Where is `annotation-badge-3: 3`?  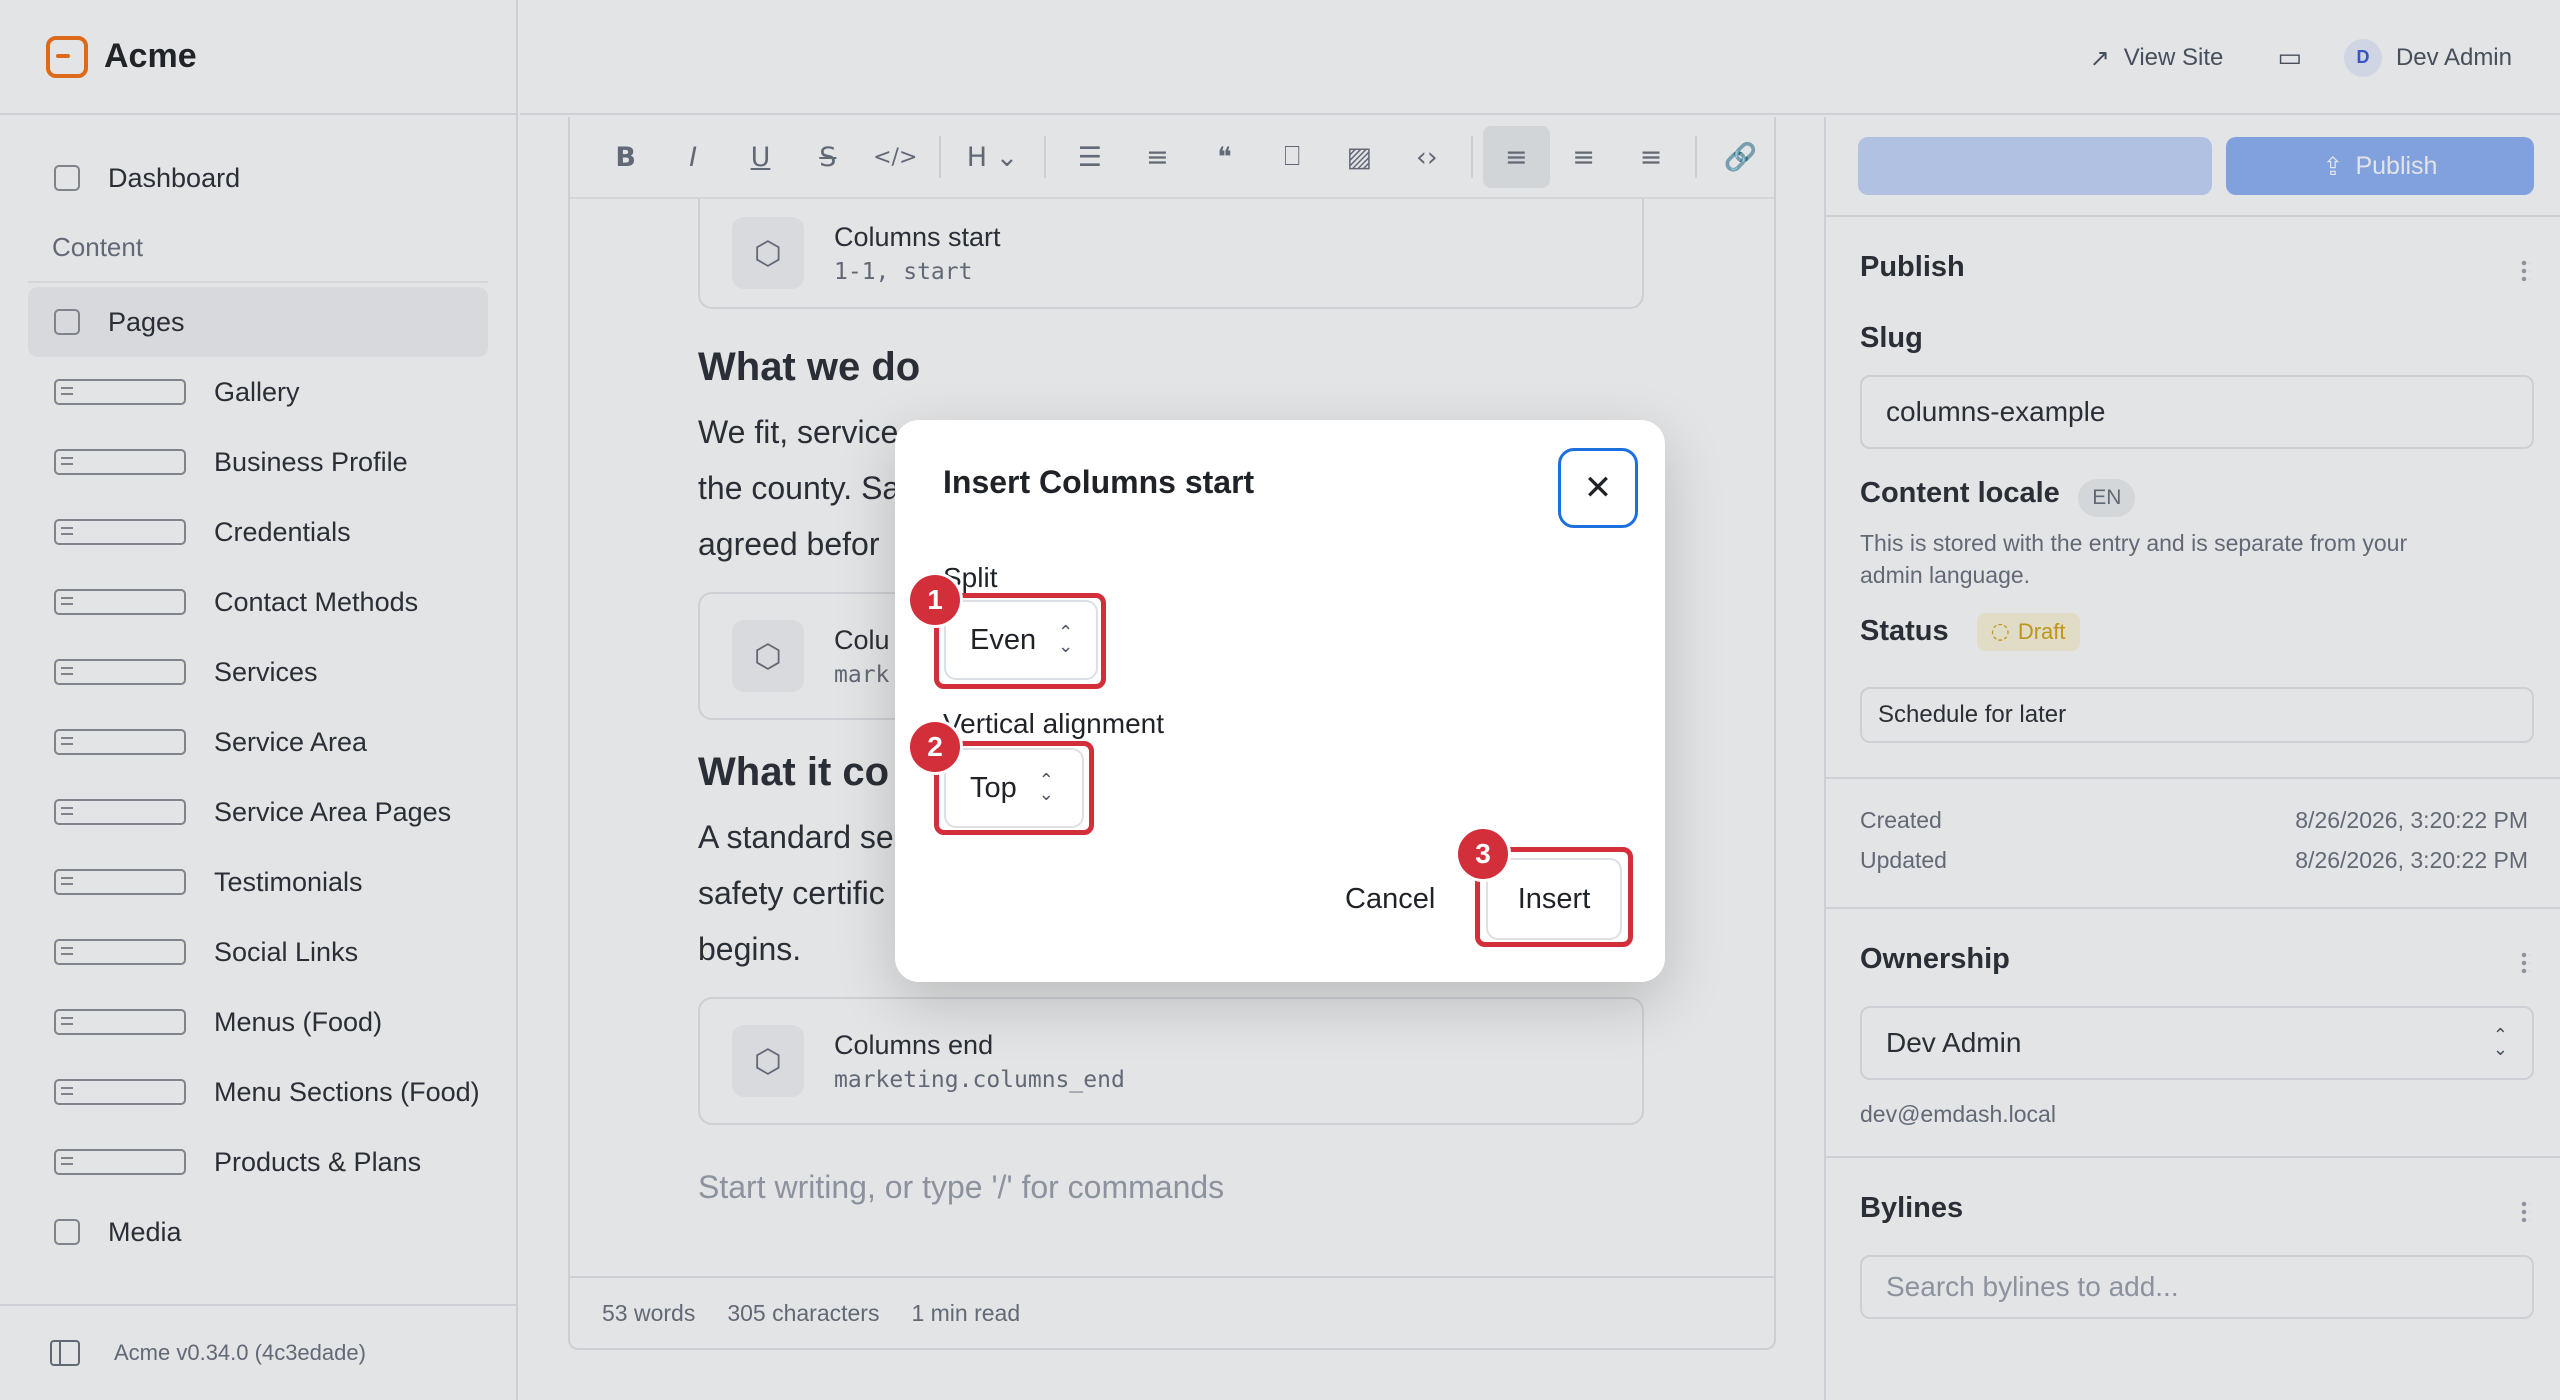 annotation-badge-3: 3 is located at coordinates (1483, 854).